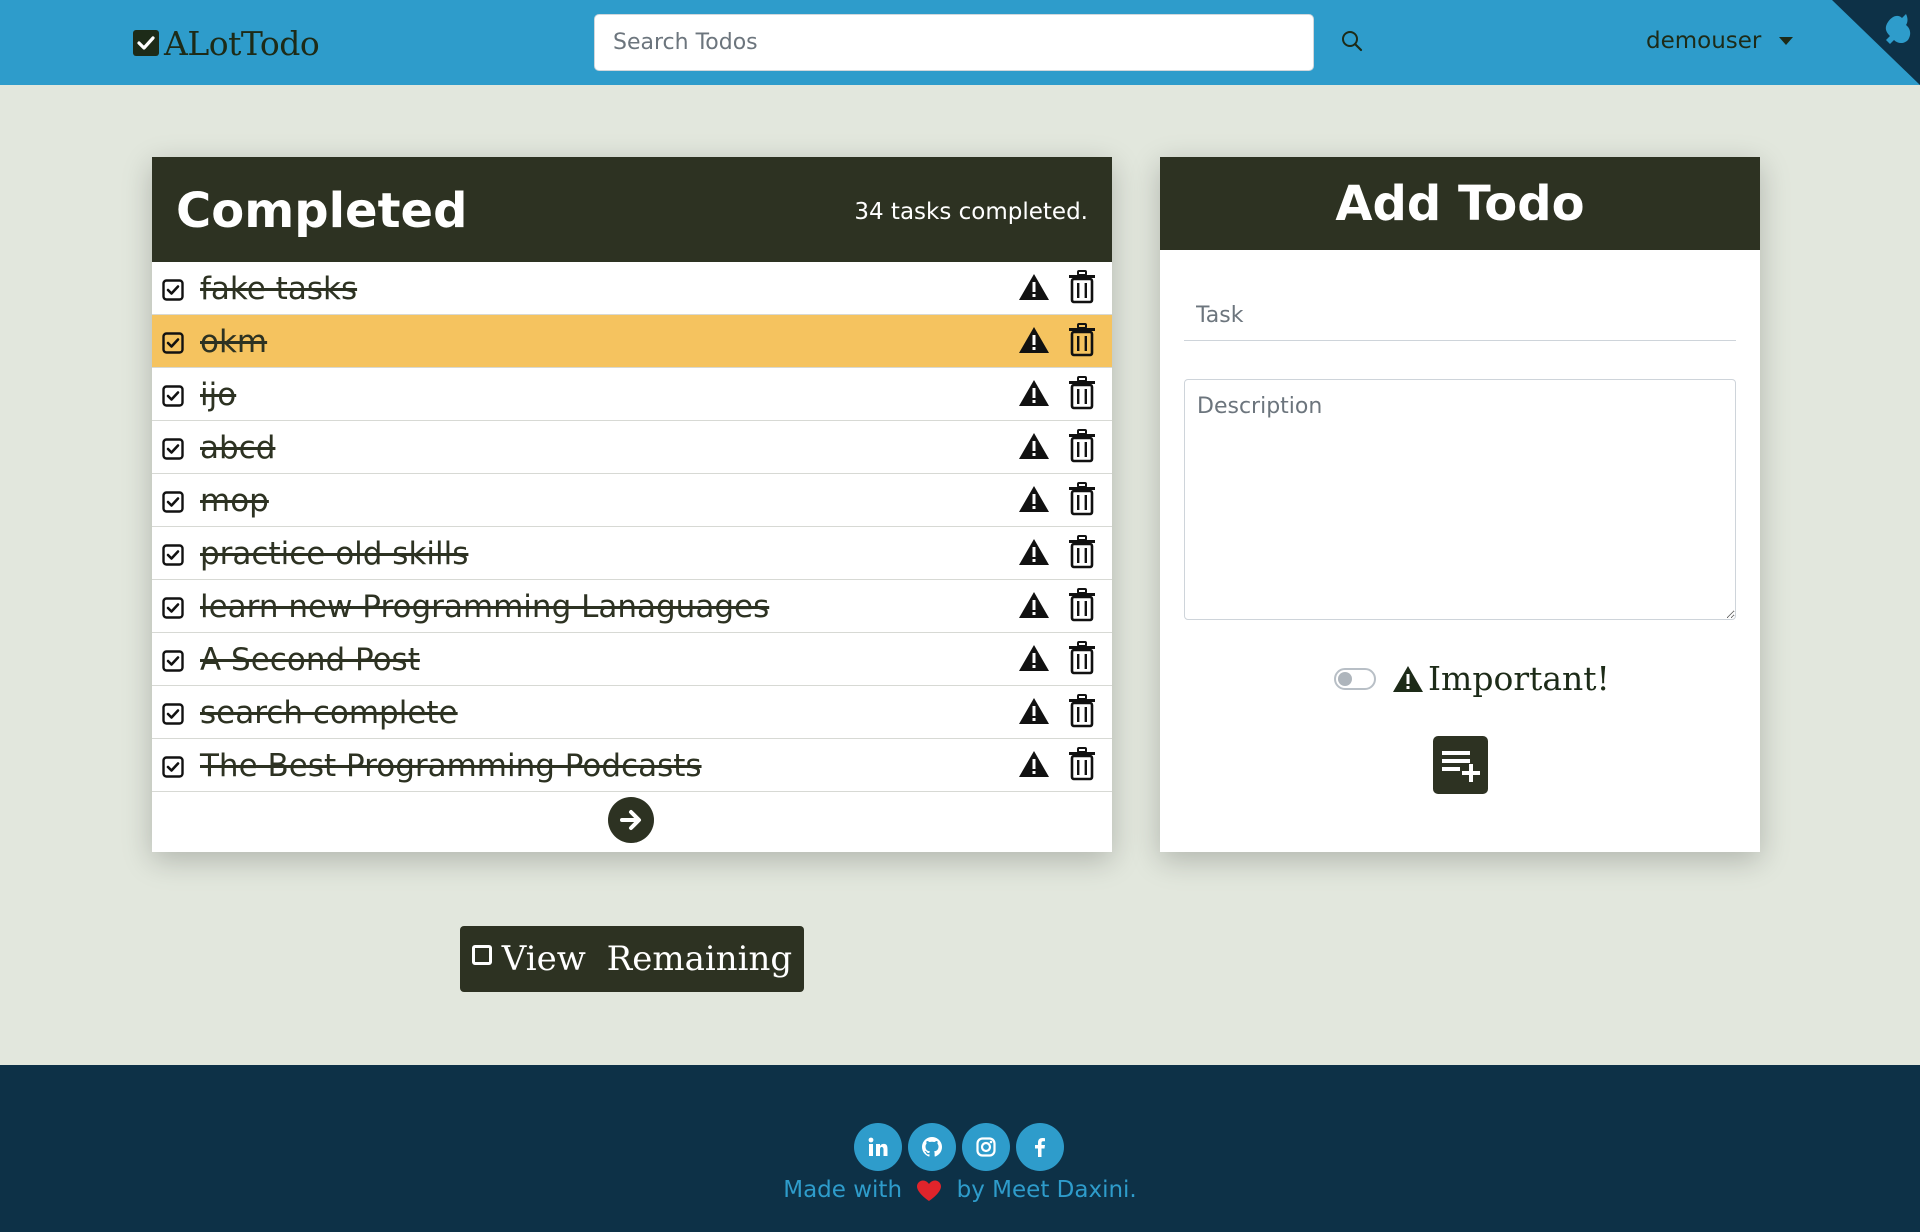 The image size is (1920, 1232). I want to click on brand-logo: ALotTodo, so click(226, 43).